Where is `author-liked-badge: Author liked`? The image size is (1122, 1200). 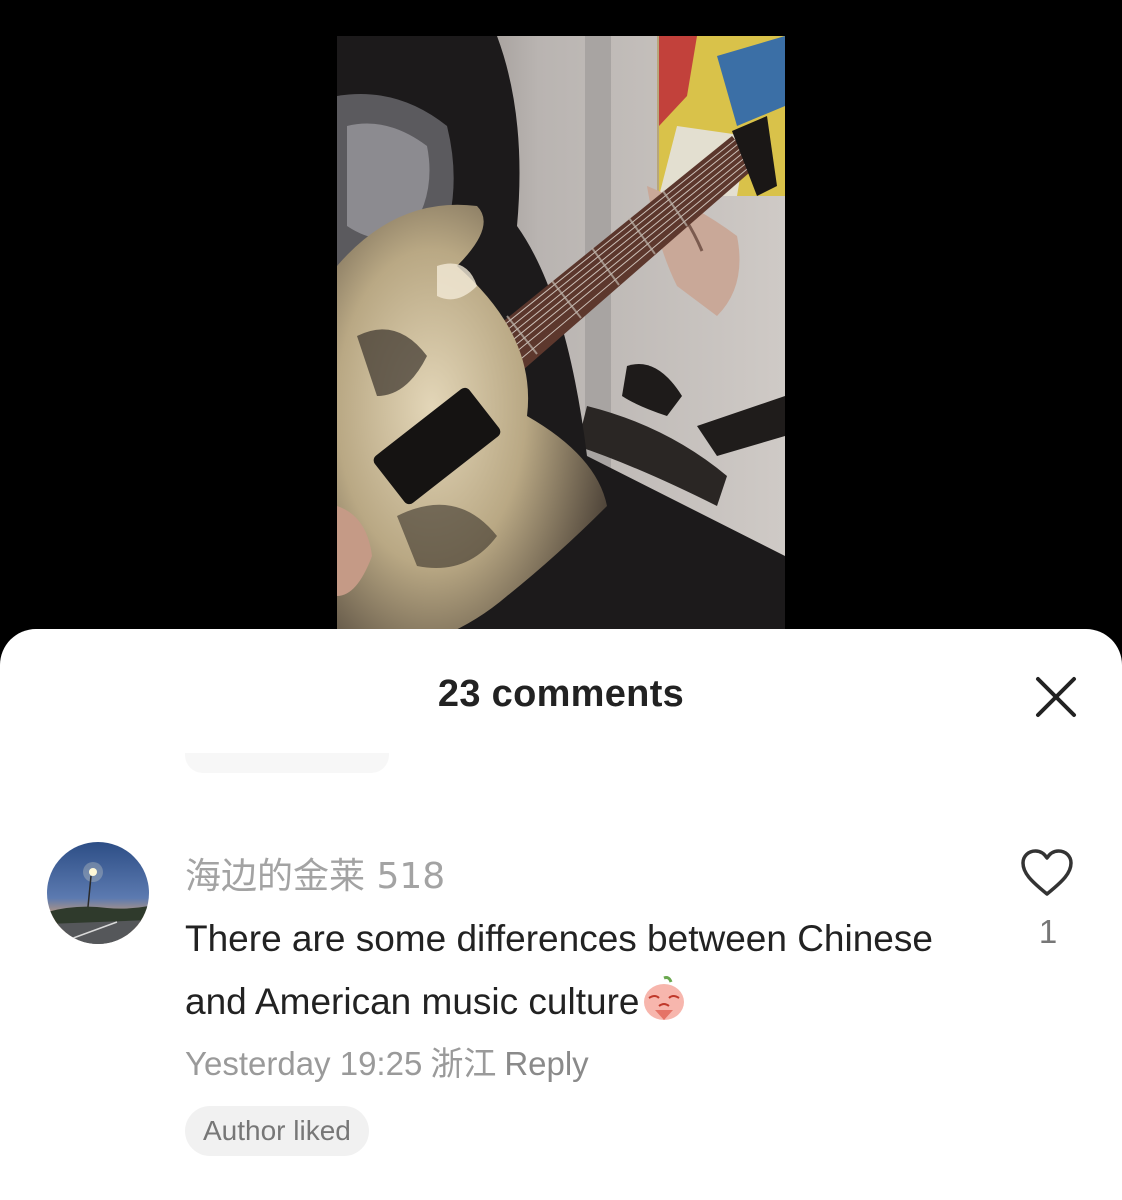
author-liked-badge: Author liked is located at coordinates (277, 1131).